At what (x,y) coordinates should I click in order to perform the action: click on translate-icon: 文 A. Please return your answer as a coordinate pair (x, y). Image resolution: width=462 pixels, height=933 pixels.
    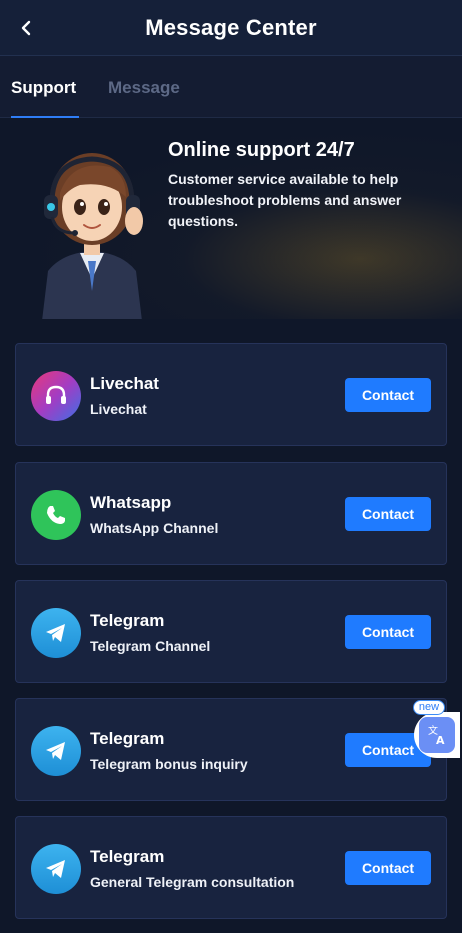
    Looking at the image, I should click on (437, 735).